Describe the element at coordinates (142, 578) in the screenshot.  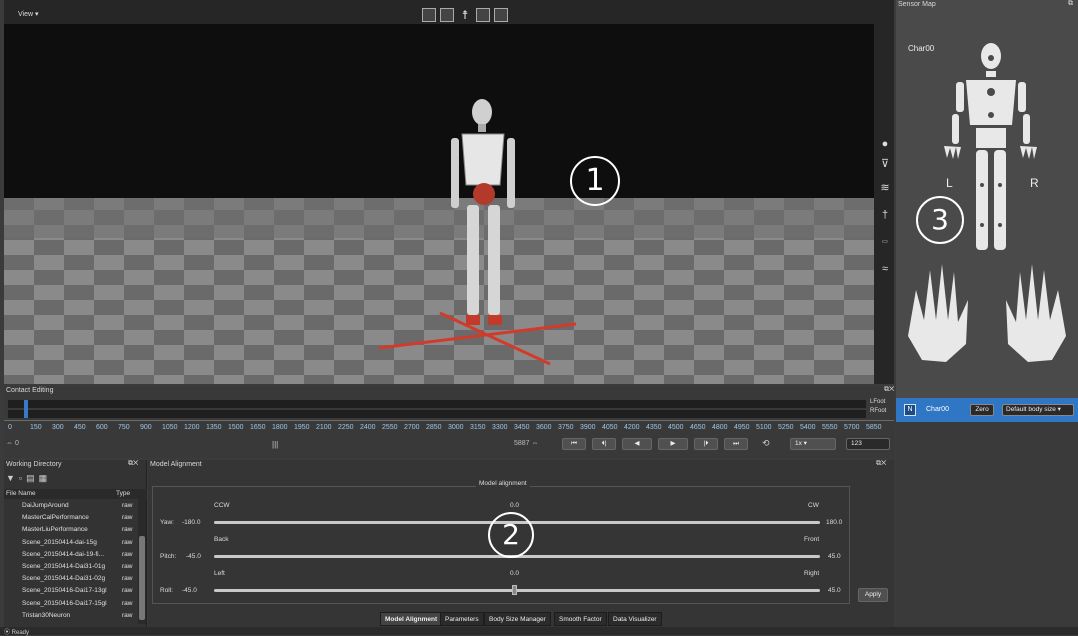
I see `scrollbar-thumb` at that location.